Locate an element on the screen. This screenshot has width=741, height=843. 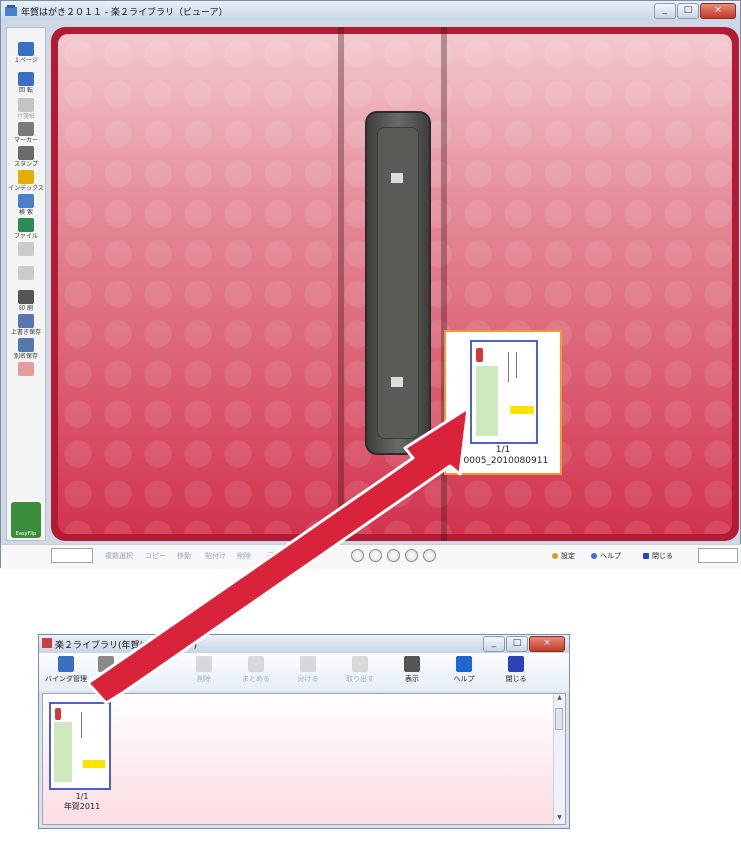
desk-maximize-button: □ is located at coordinates (517, 644).